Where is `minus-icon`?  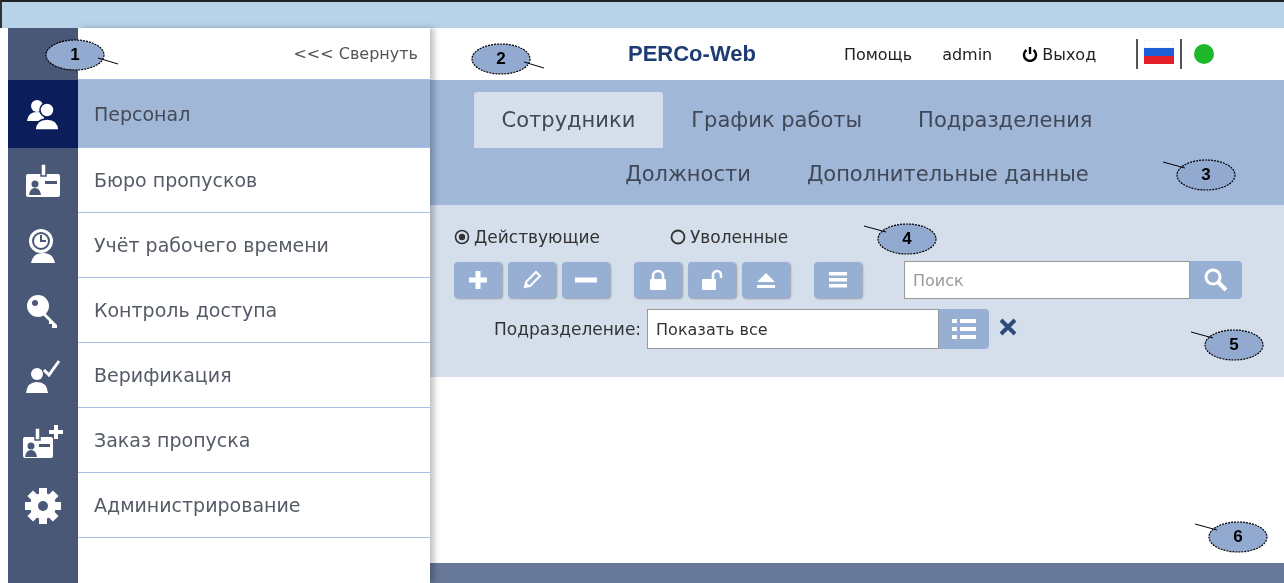 minus-icon is located at coordinates (586, 280).